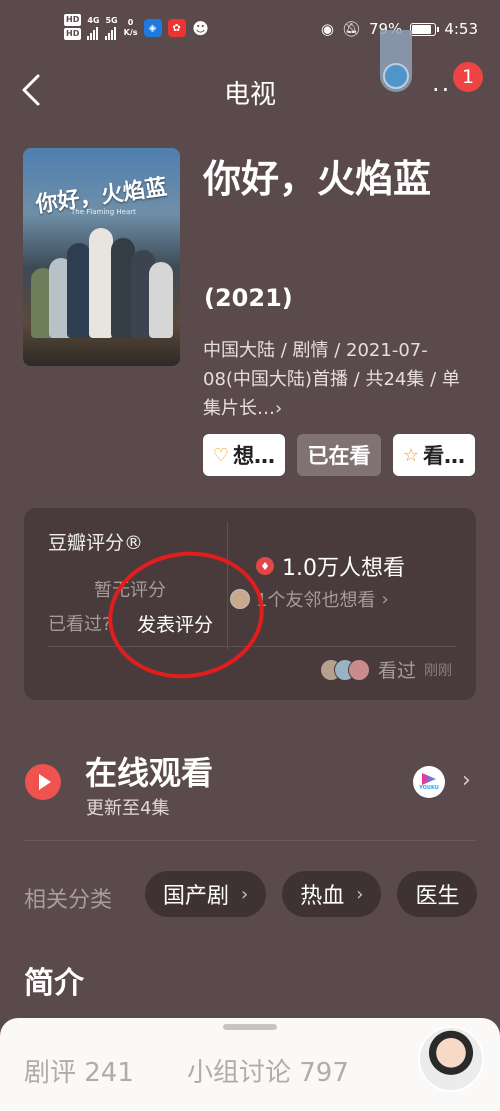  Describe the element at coordinates (250, 840) in the screenshot. I see `section-divider` at that location.